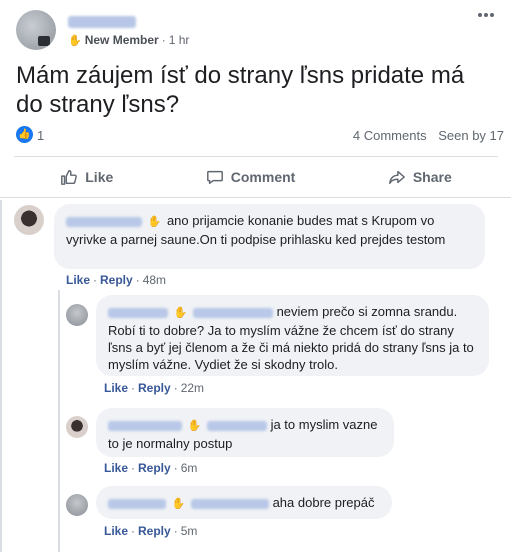  Describe the element at coordinates (390, 135) in the screenshot. I see `comments-count: 4 Comments` at that location.